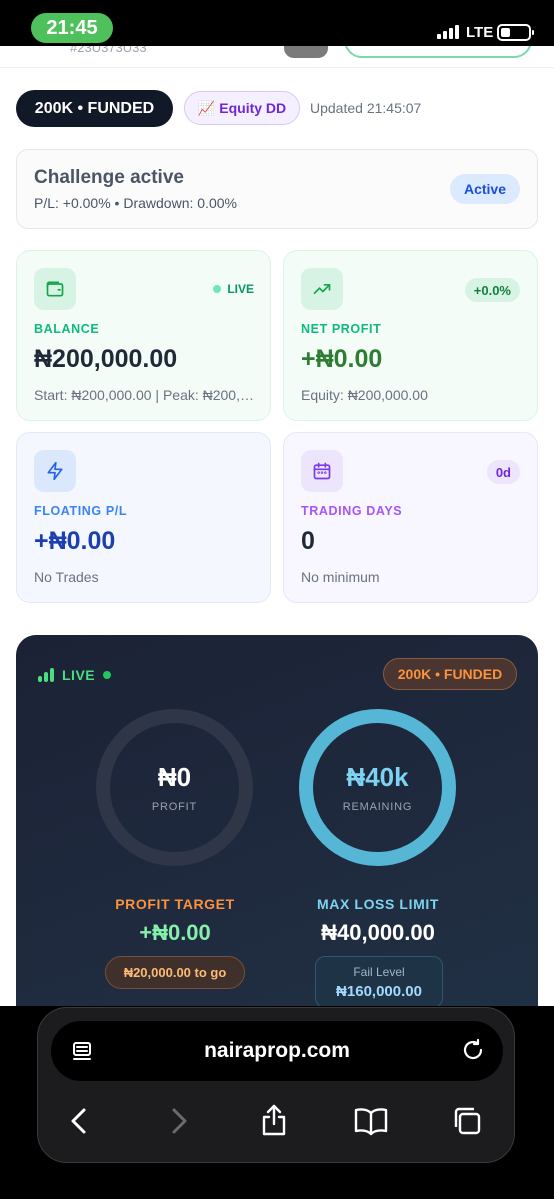 Image resolution: width=554 pixels, height=1199 pixels. What do you see at coordinates (106, 359) in the screenshot?
I see `balance-value: ₦200,000.00` at bounding box center [106, 359].